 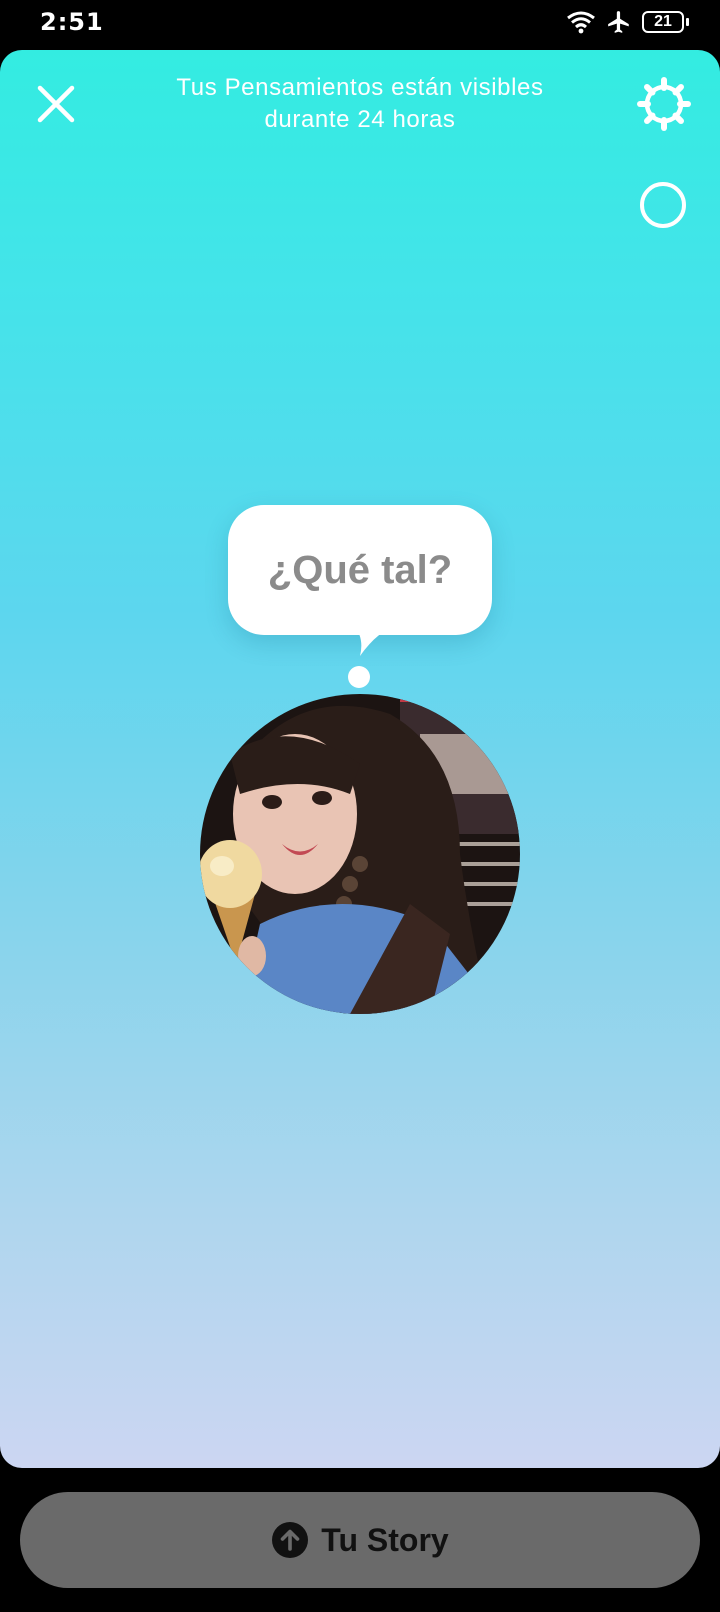 What do you see at coordinates (373, 642) in the screenshot?
I see `bubble-tail` at bounding box center [373, 642].